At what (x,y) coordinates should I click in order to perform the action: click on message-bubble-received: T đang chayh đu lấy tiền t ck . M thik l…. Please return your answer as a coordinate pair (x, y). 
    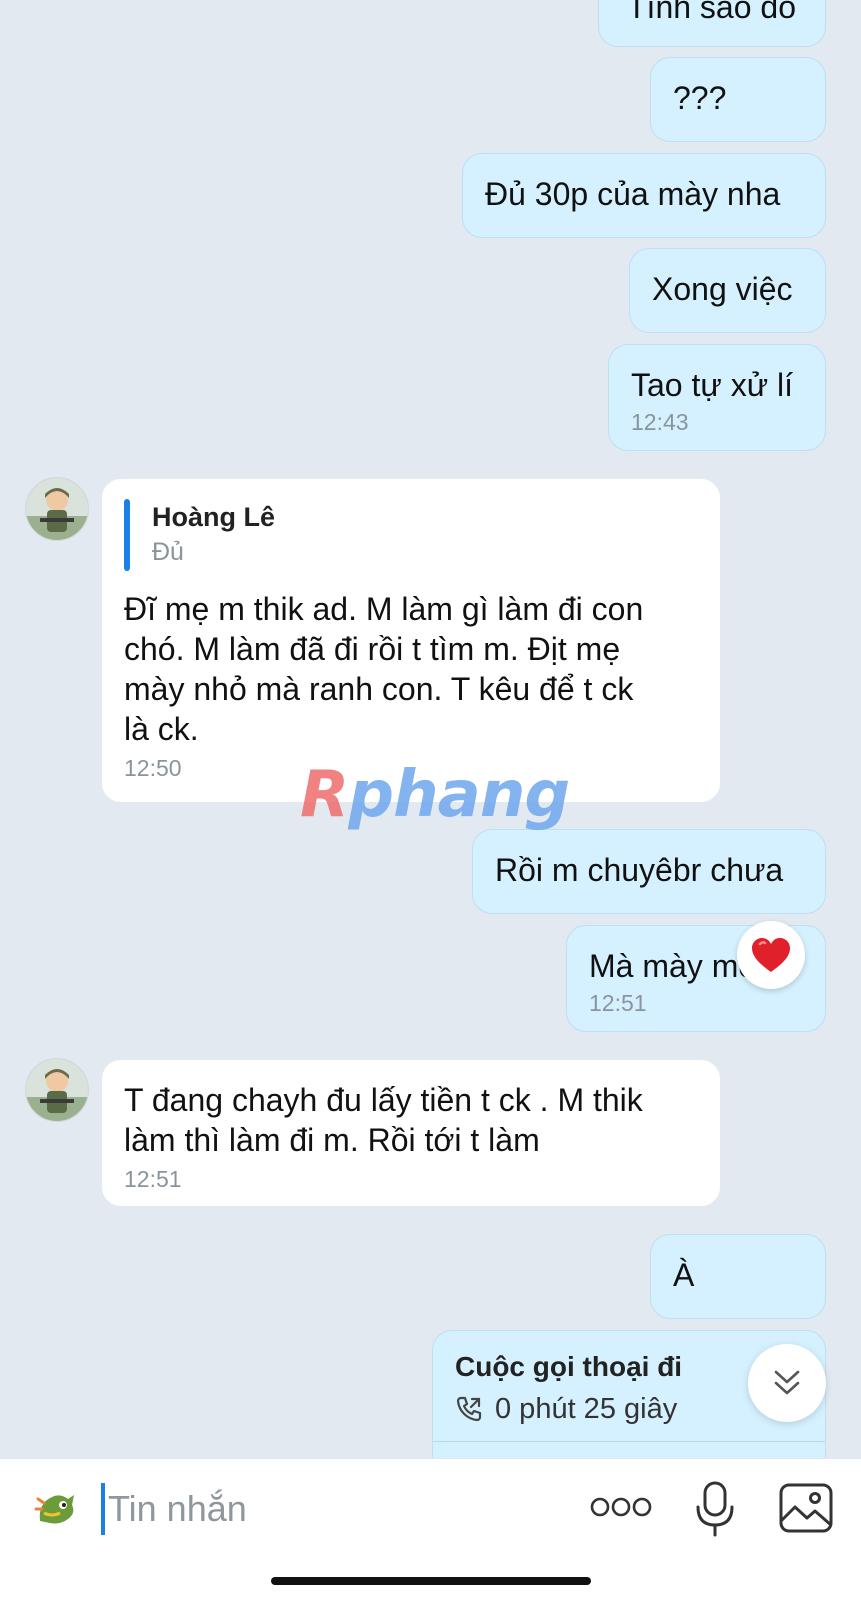
    Looking at the image, I should click on (411, 1133).